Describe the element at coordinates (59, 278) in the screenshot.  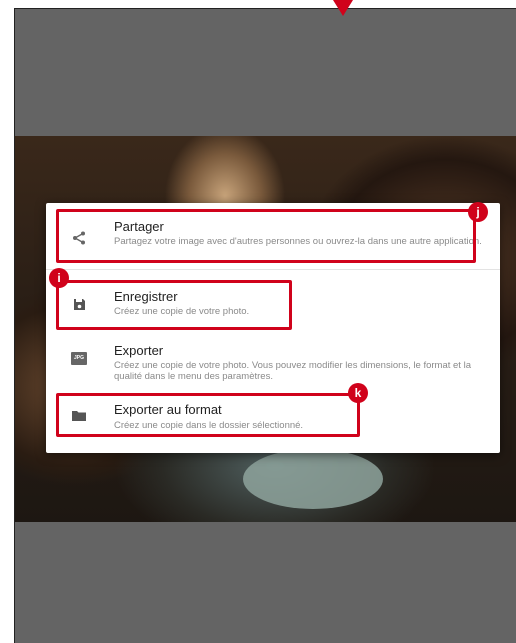
I see `callout-badge-i: i` at that location.